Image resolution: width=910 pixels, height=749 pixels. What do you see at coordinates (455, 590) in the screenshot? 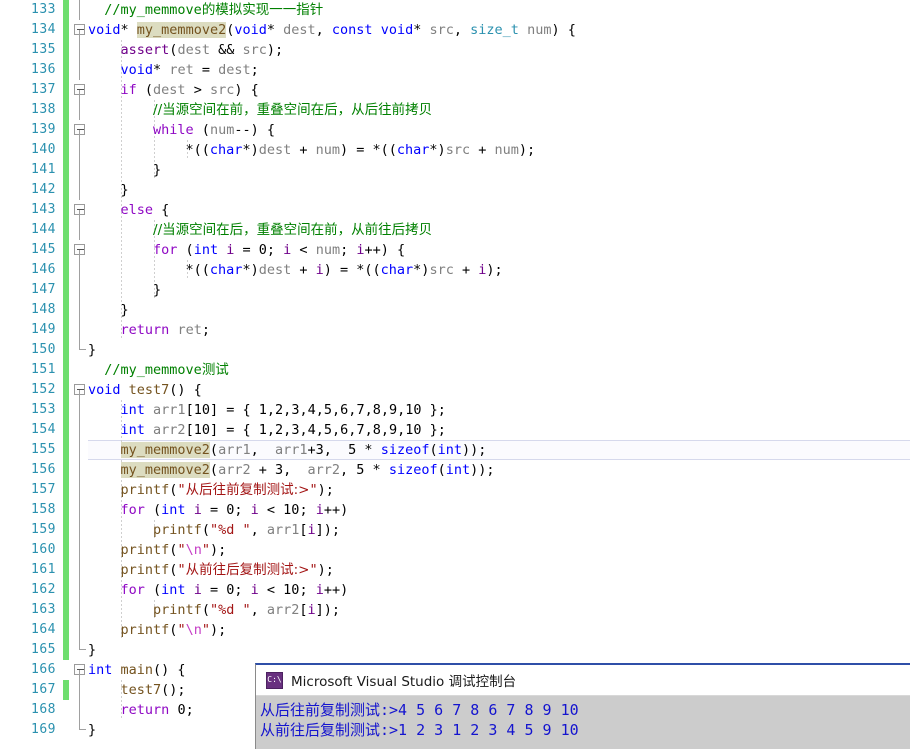
I see `code-line: 162 for (int i = 0; i < 10; i++)` at bounding box center [455, 590].